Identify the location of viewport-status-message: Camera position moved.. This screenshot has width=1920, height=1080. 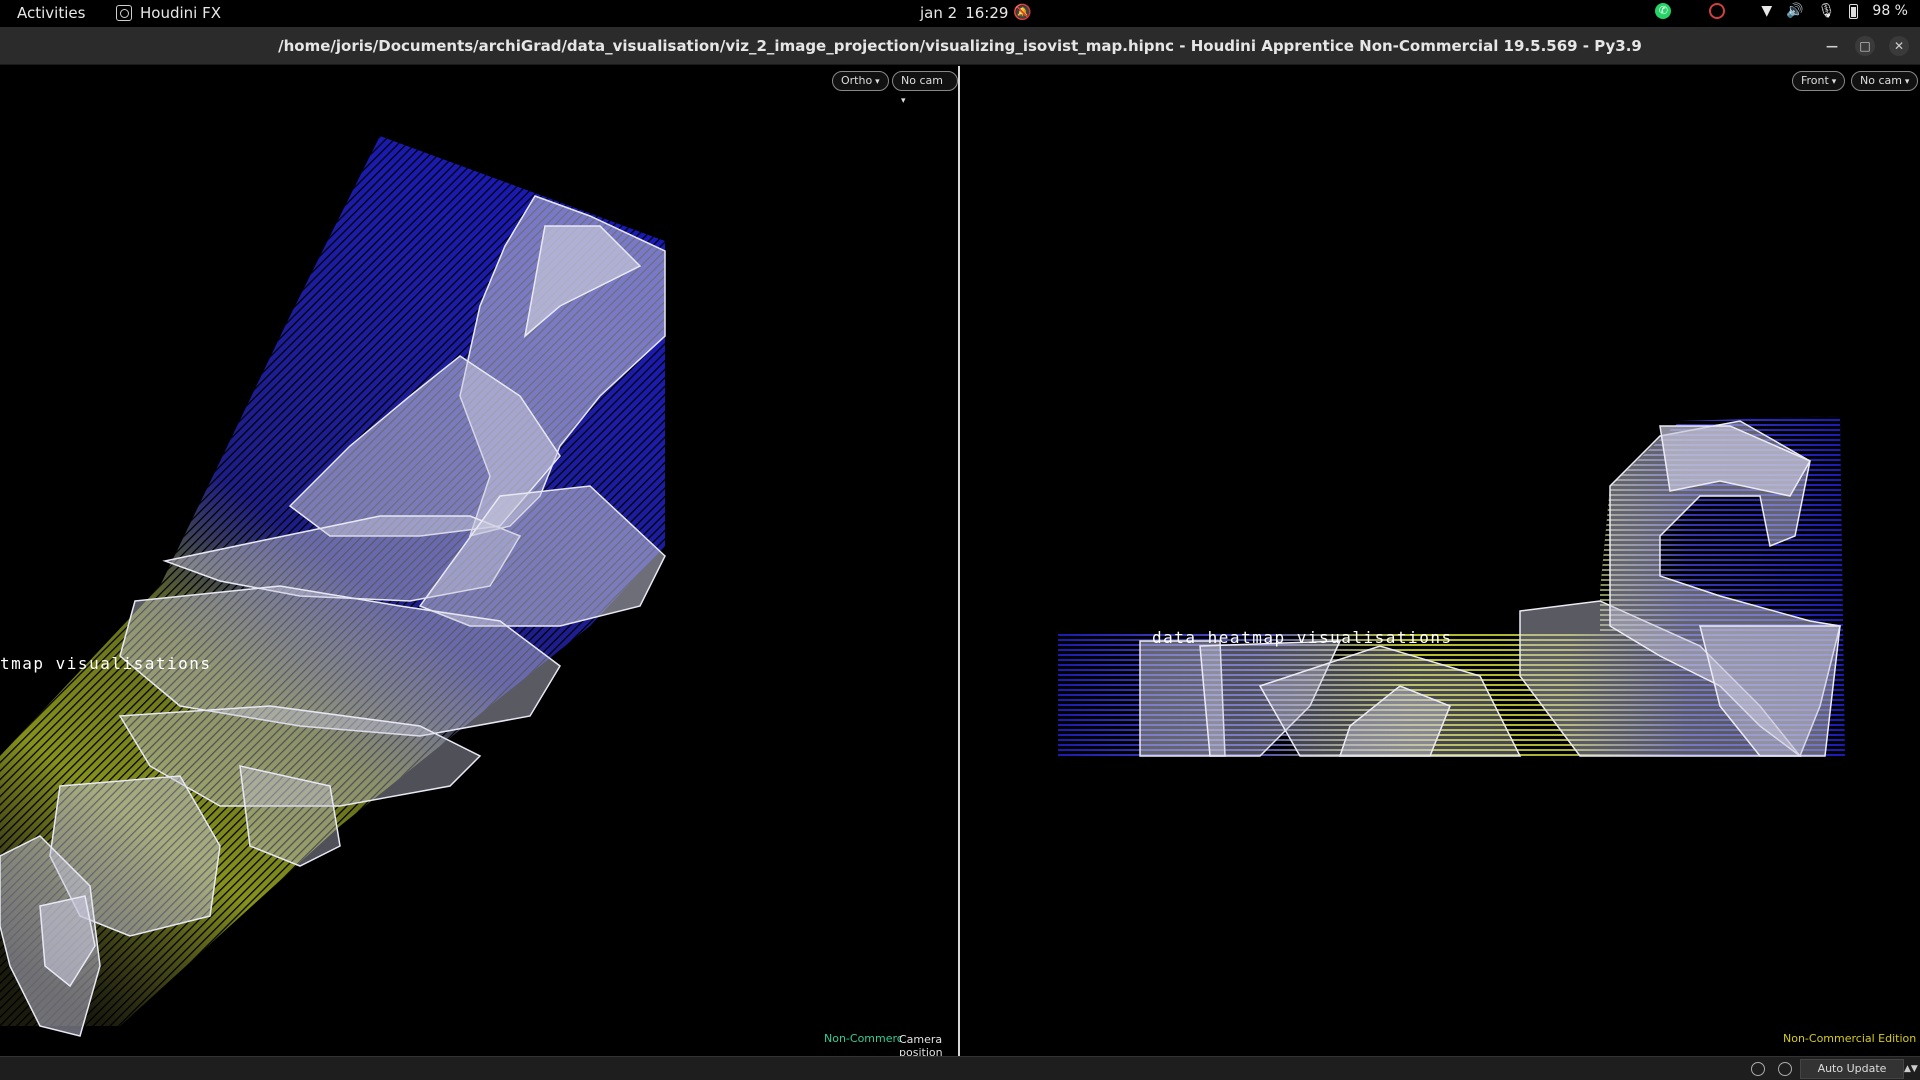
(921, 1044).